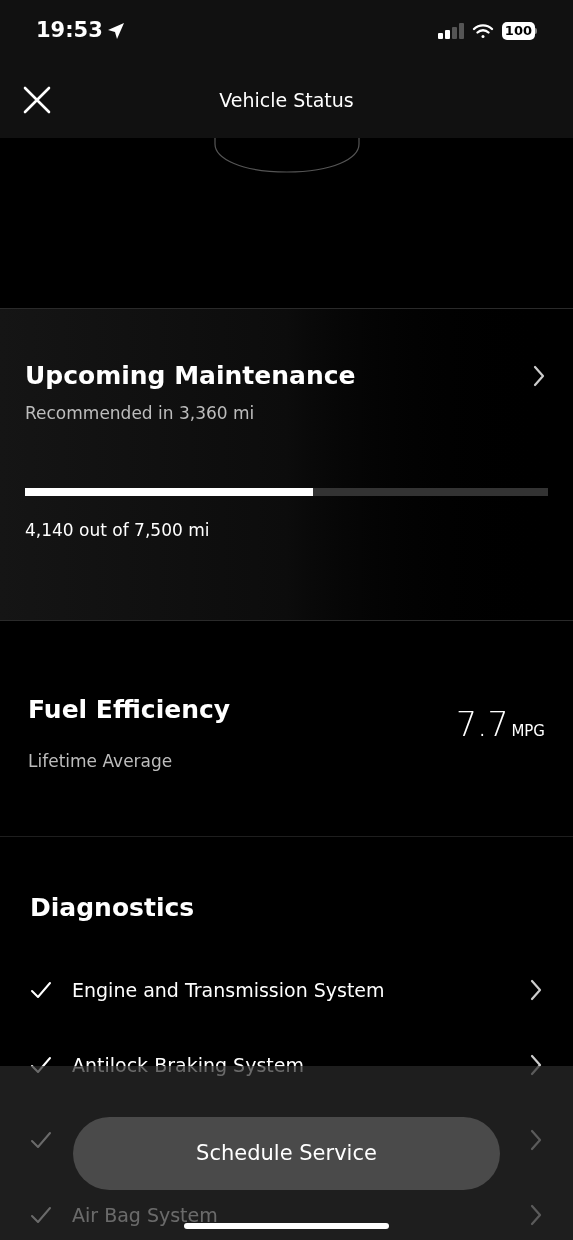 This screenshot has height=1240, width=573. What do you see at coordinates (118, 530) in the screenshot?
I see `mileage-reading: 4,140 out of 7,500 mi` at bounding box center [118, 530].